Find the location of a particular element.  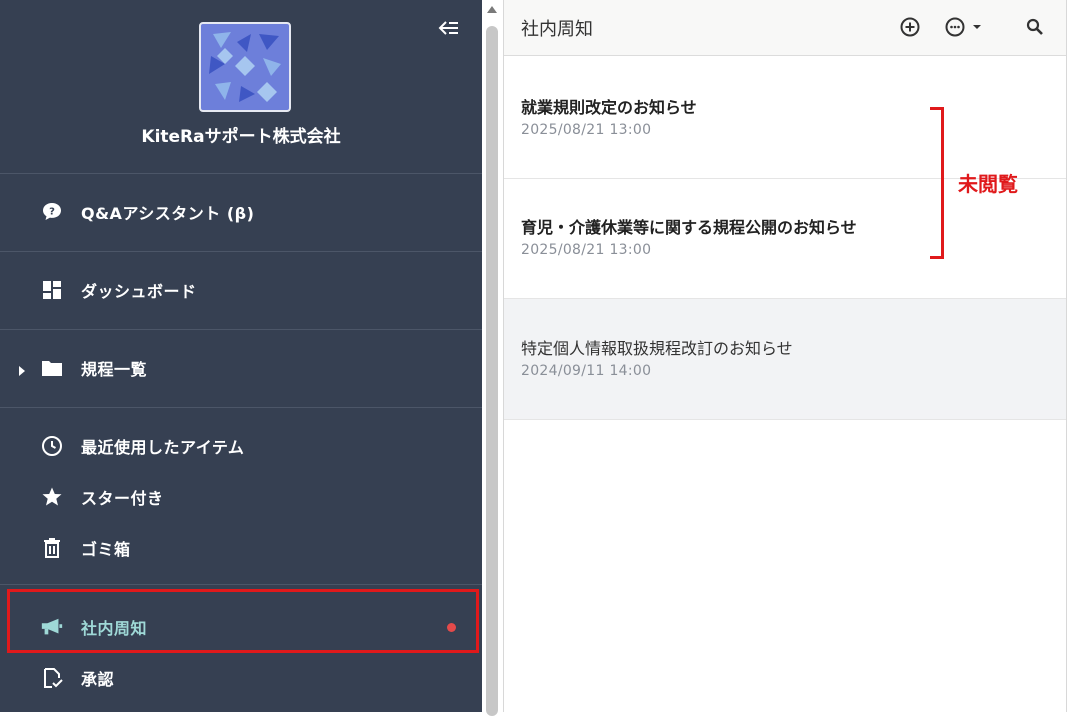

nav-label: 最近使用したアイテム is located at coordinates (163, 447).